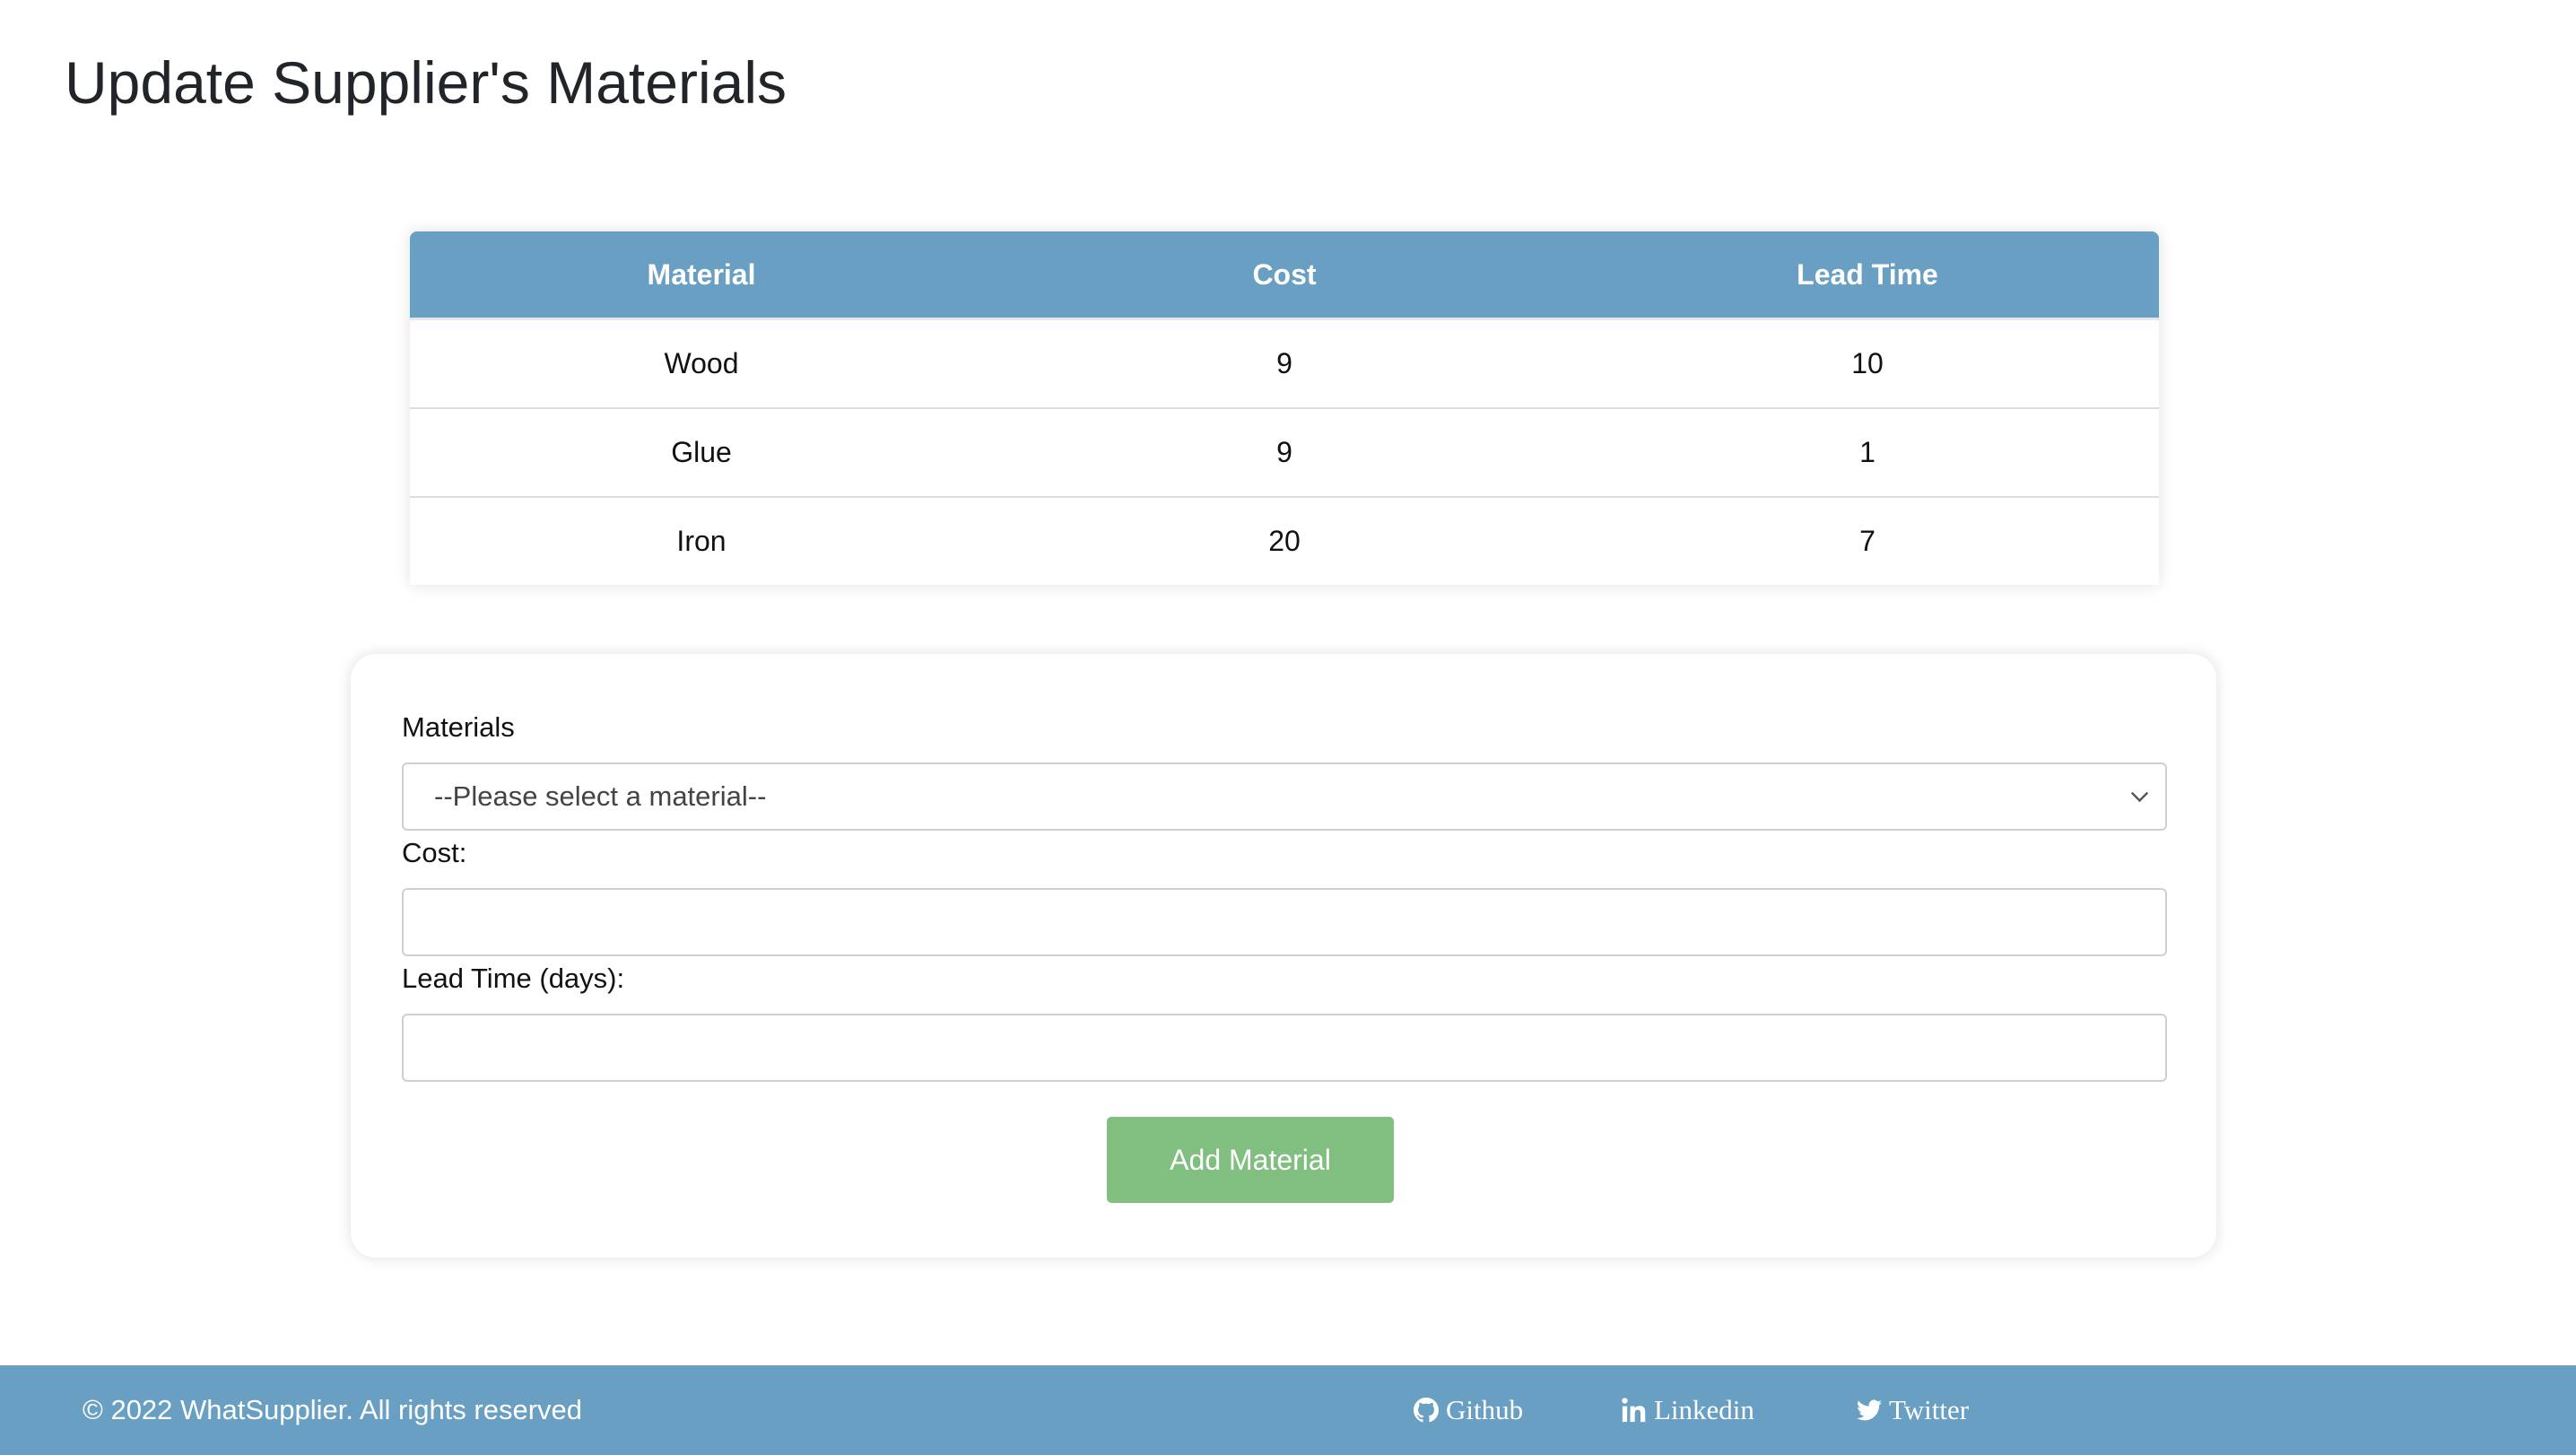  I want to click on twitter-link-label: Twitter, so click(1929, 1409).